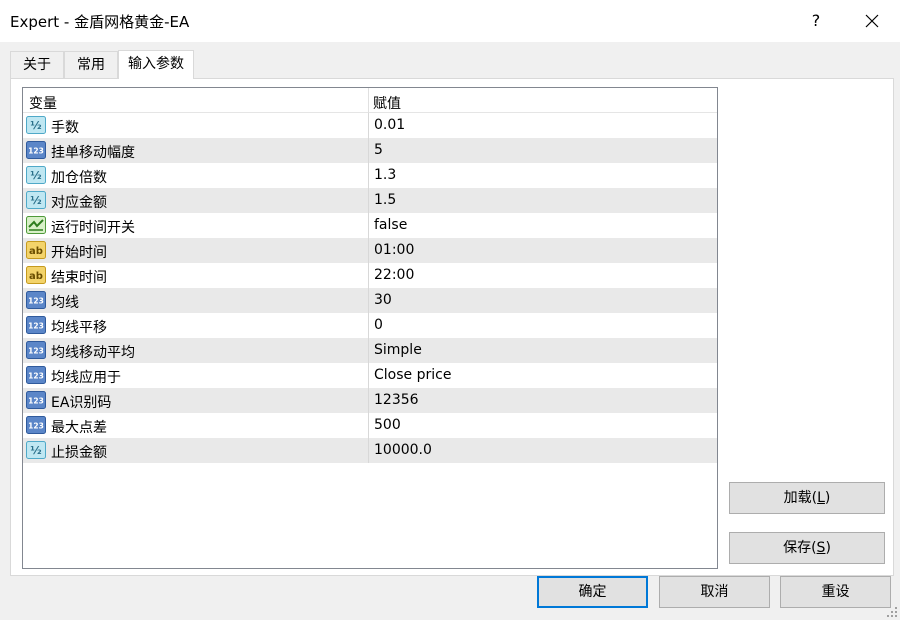 This screenshot has height=620, width=900. I want to click on tab-about: 关于, so click(37, 64).